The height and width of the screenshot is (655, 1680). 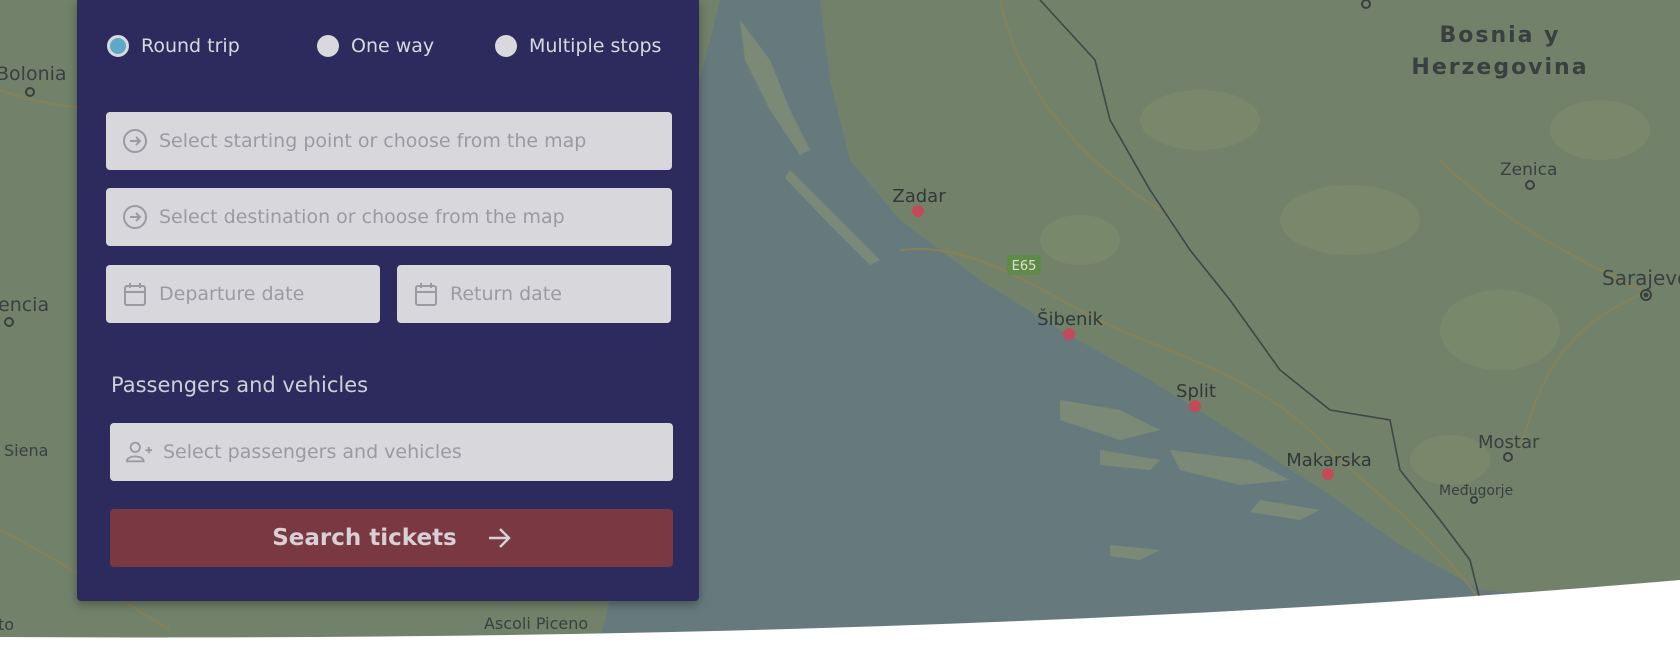 What do you see at coordinates (240, 385) in the screenshot?
I see `passengers-heading: Passengers and vehicles` at bounding box center [240, 385].